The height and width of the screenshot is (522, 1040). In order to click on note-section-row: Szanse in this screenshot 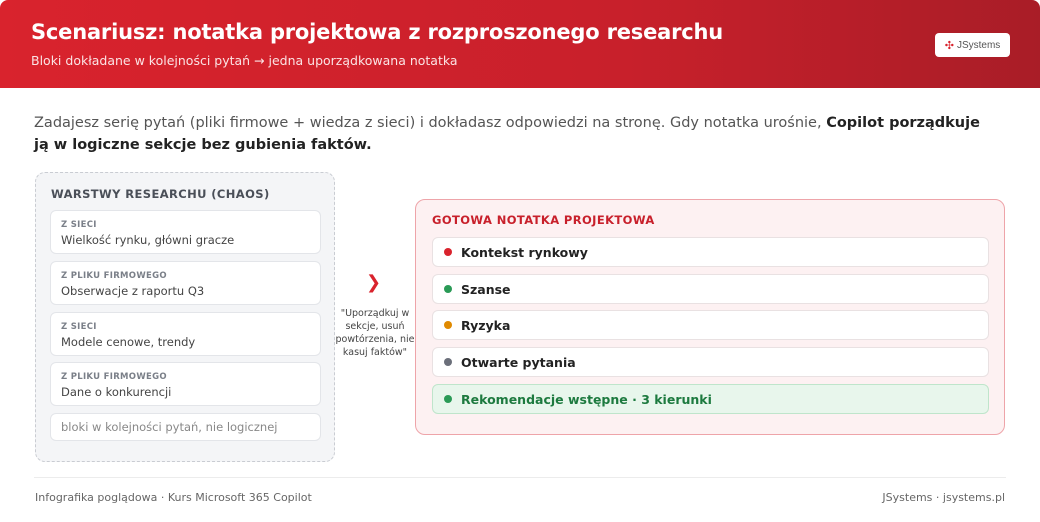, I will do `click(710, 289)`.